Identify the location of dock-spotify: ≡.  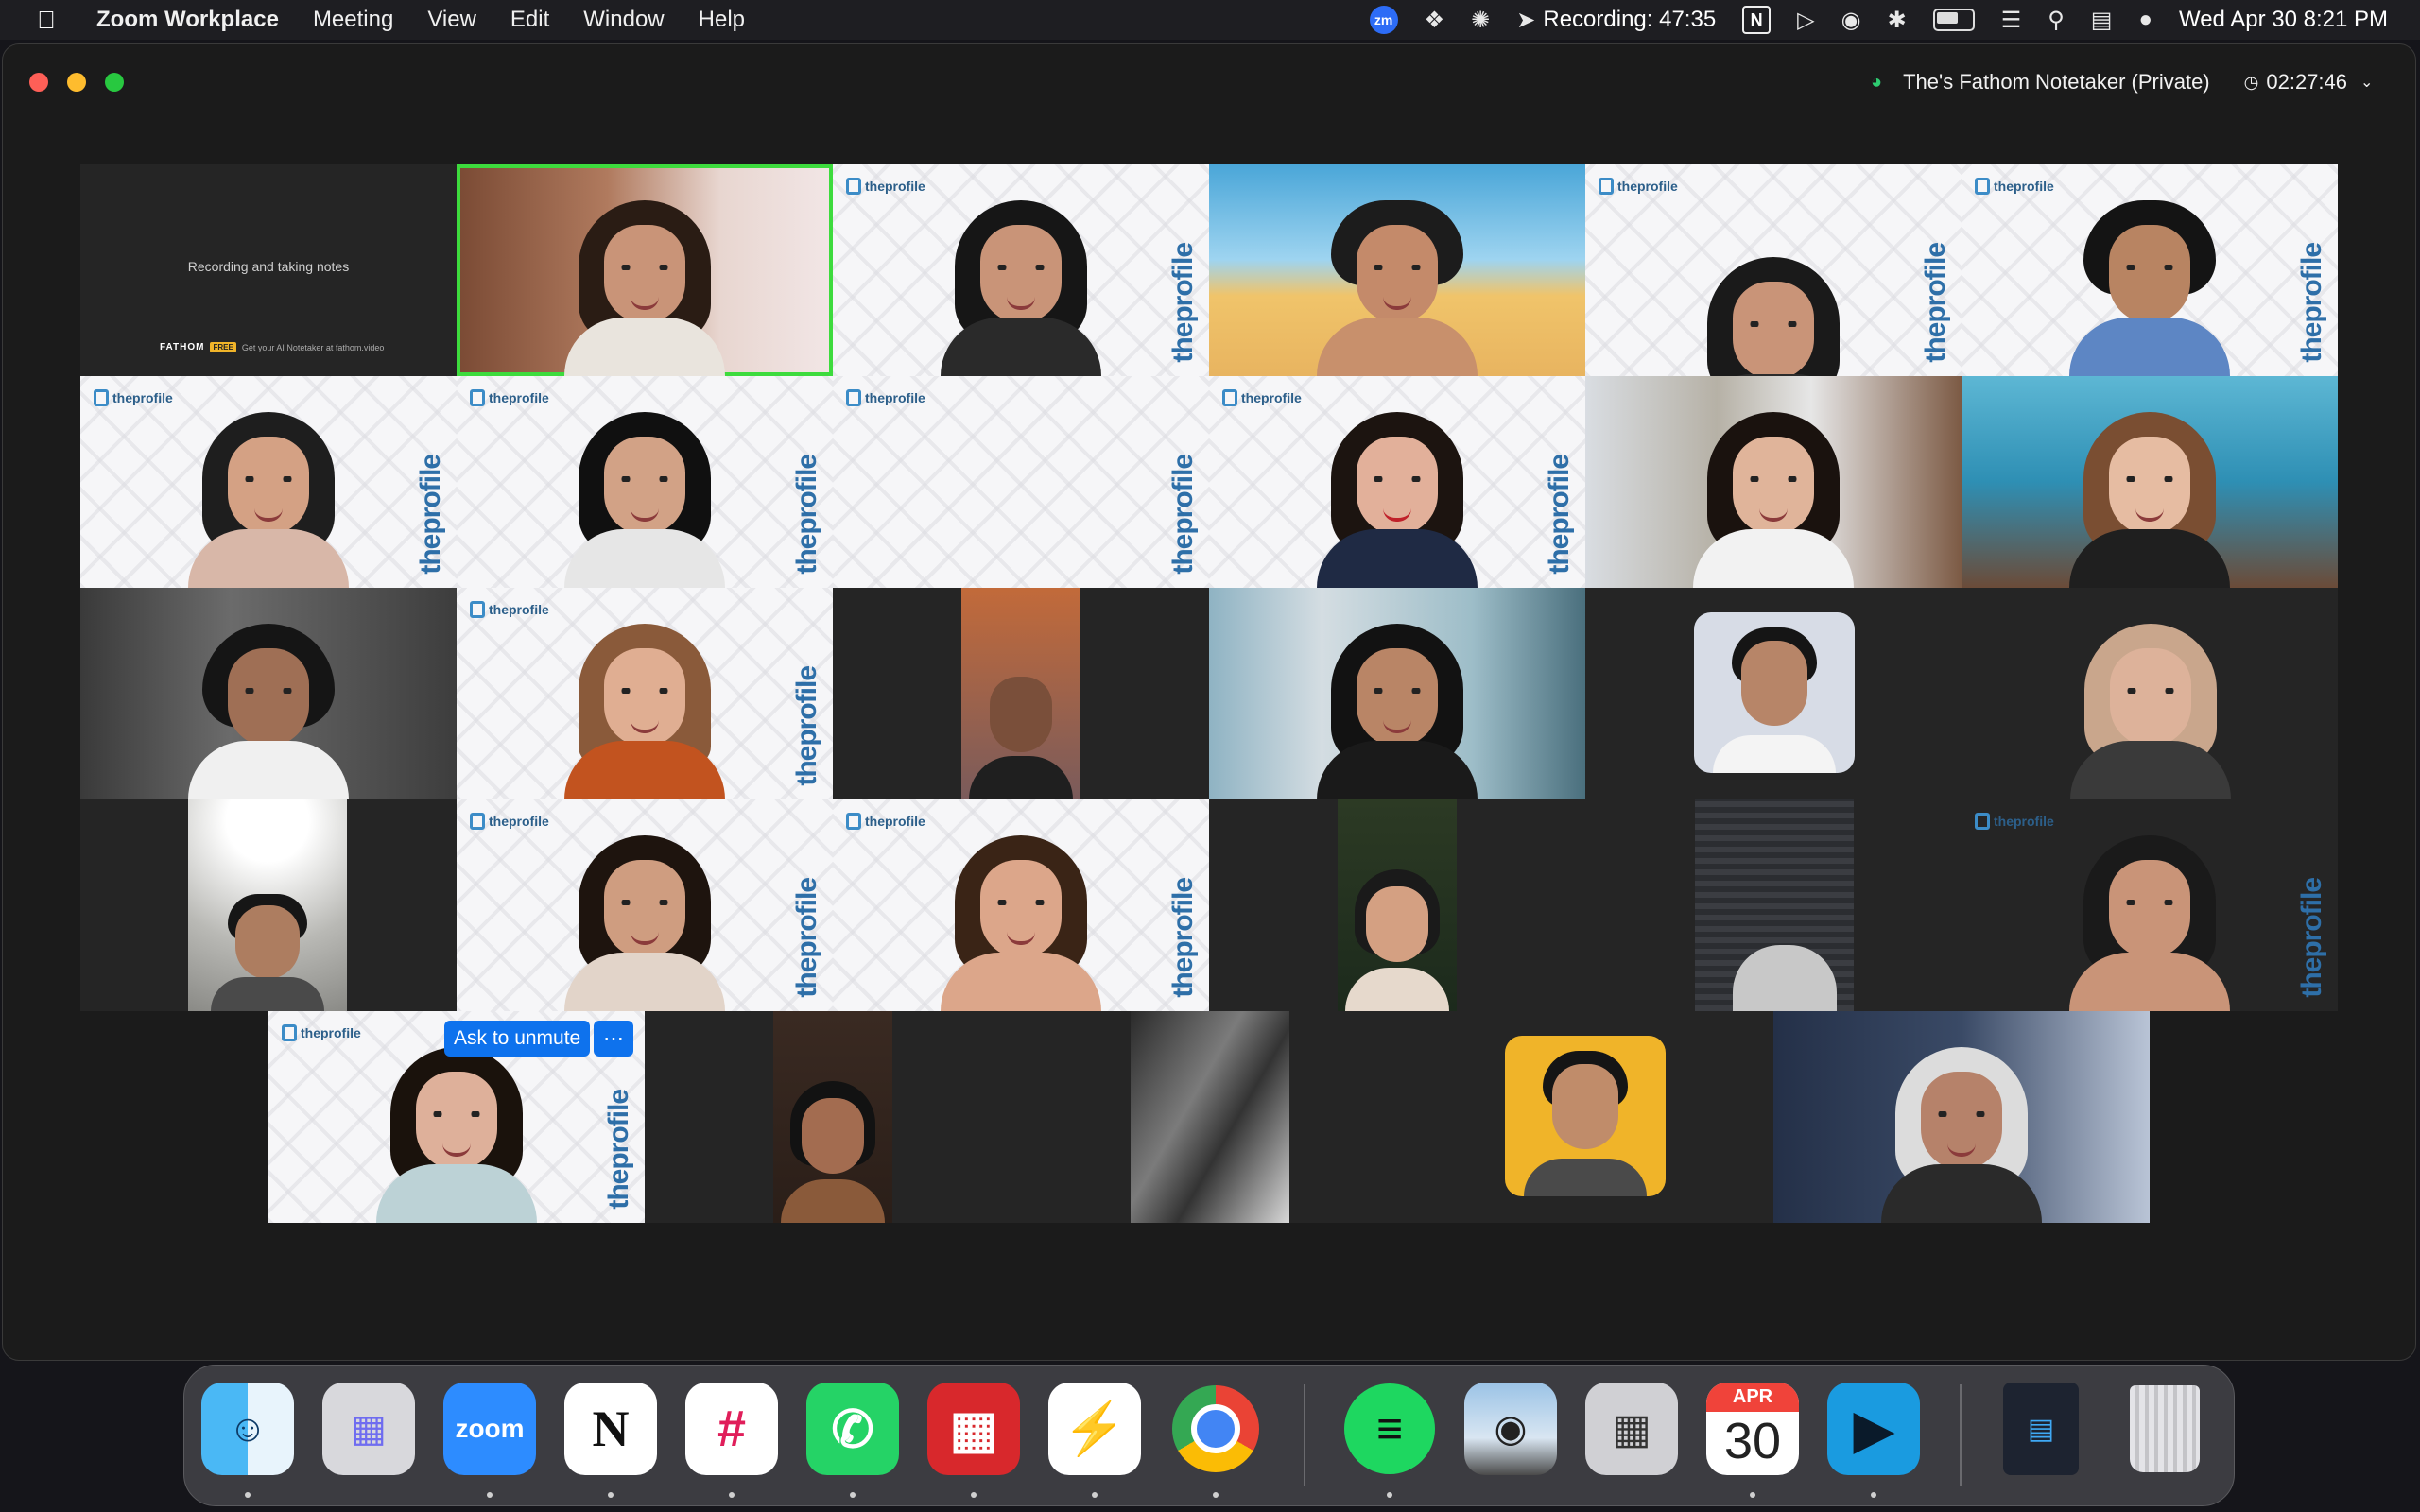
(1389, 1429).